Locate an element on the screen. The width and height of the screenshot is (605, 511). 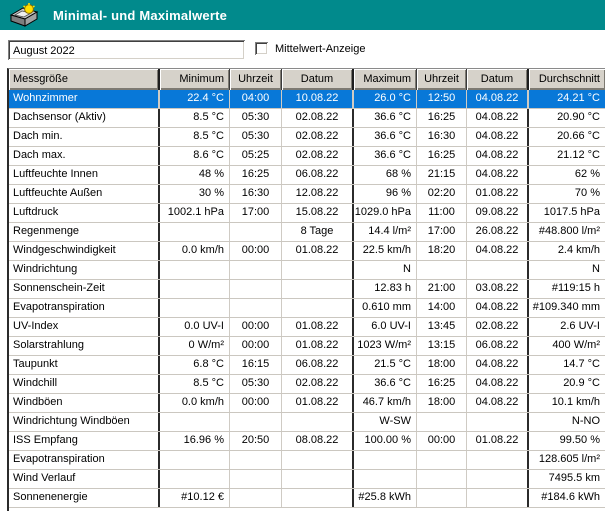
column-header-minimum: Minimum is located at coordinates (195, 79).